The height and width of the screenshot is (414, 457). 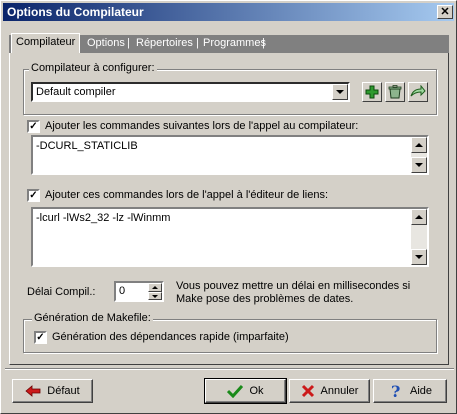 What do you see at coordinates (228, 12) in the screenshot?
I see `title-bar: Options du Compilateur ✕` at bounding box center [228, 12].